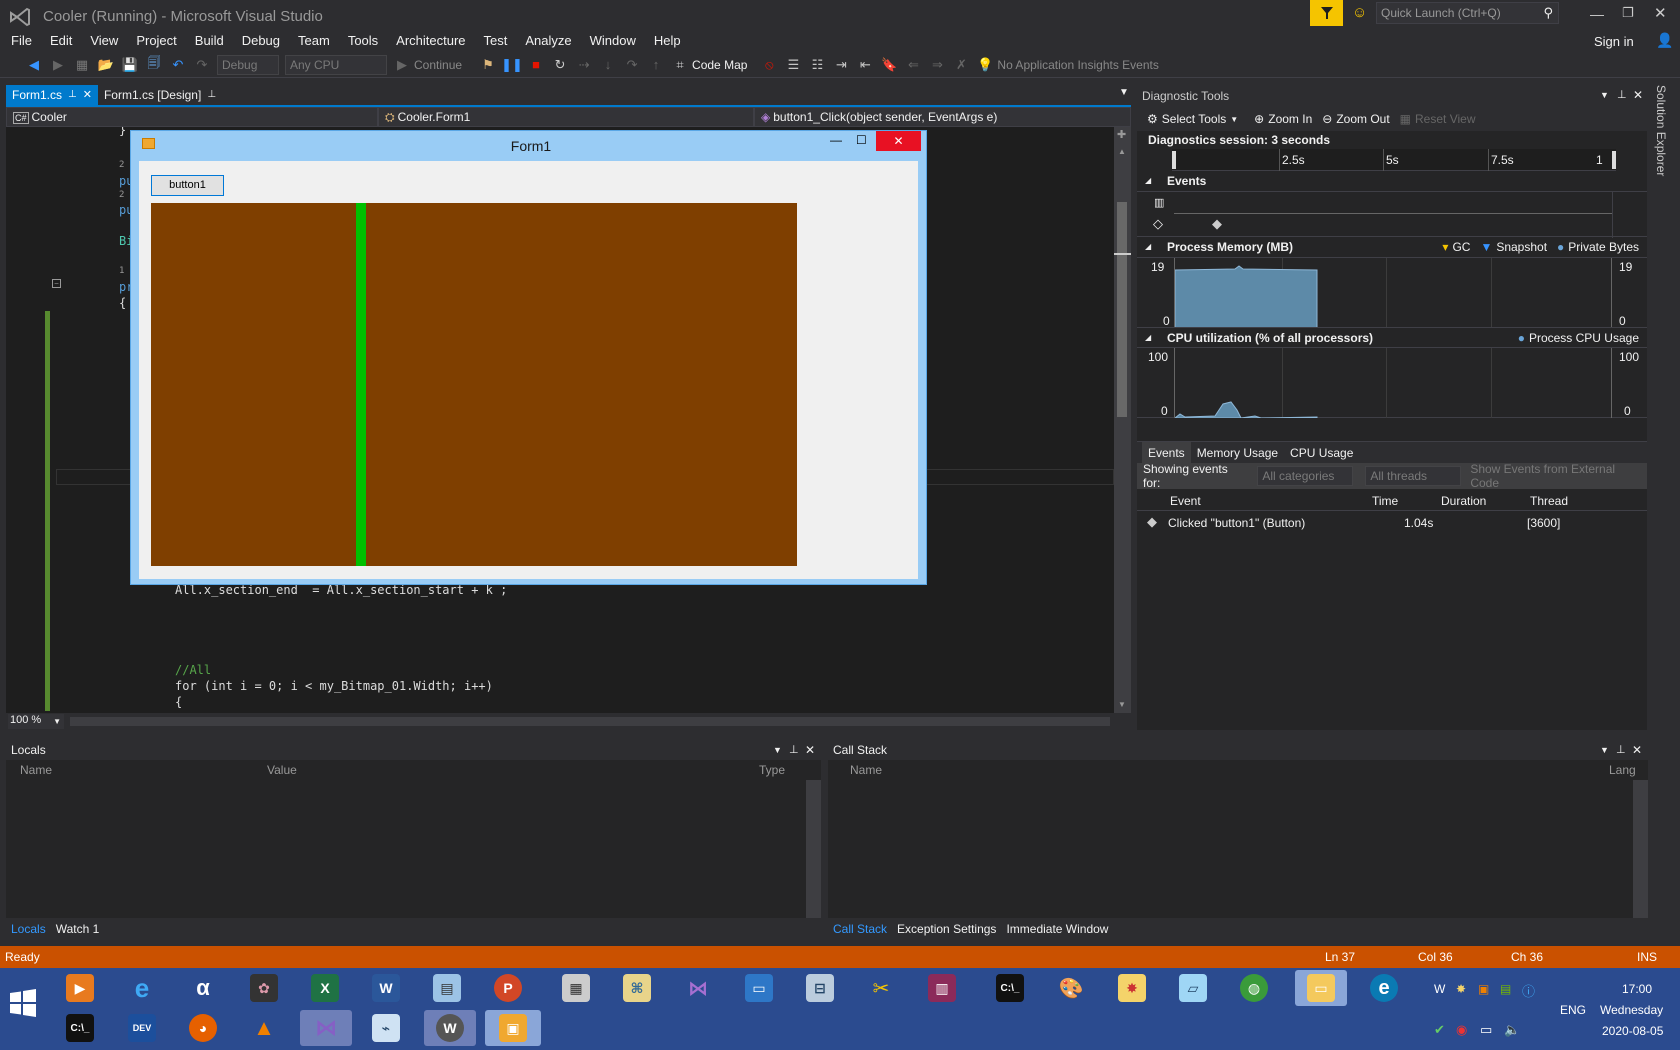  Describe the element at coordinates (1486, 1030) in the screenshot. I see `tray-network-icon: ▭` at that location.